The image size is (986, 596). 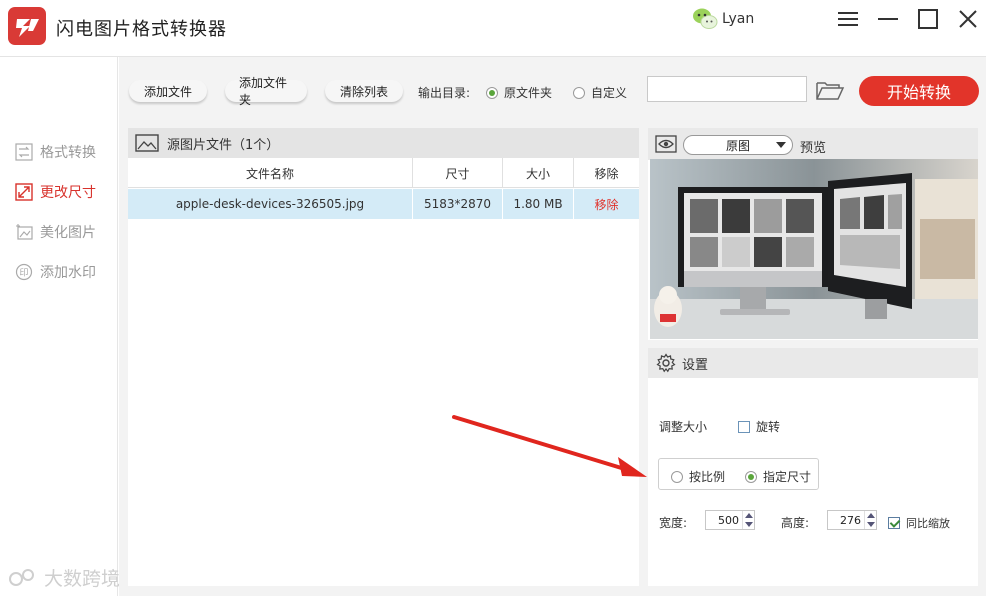 What do you see at coordinates (705, 19) in the screenshot?
I see `wechat-icon` at bounding box center [705, 19].